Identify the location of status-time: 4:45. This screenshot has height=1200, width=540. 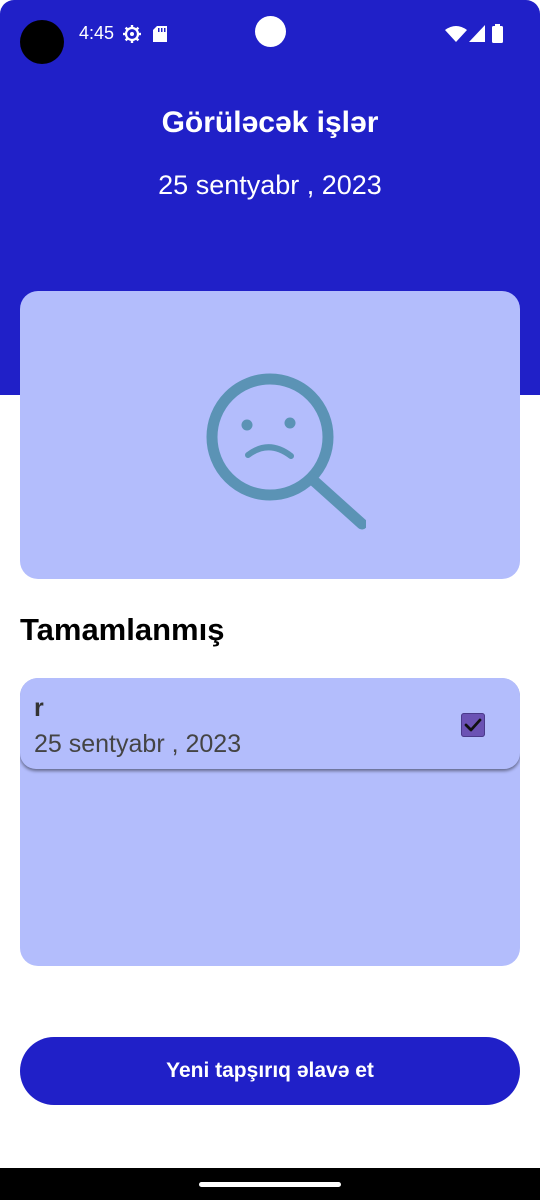
(97, 33).